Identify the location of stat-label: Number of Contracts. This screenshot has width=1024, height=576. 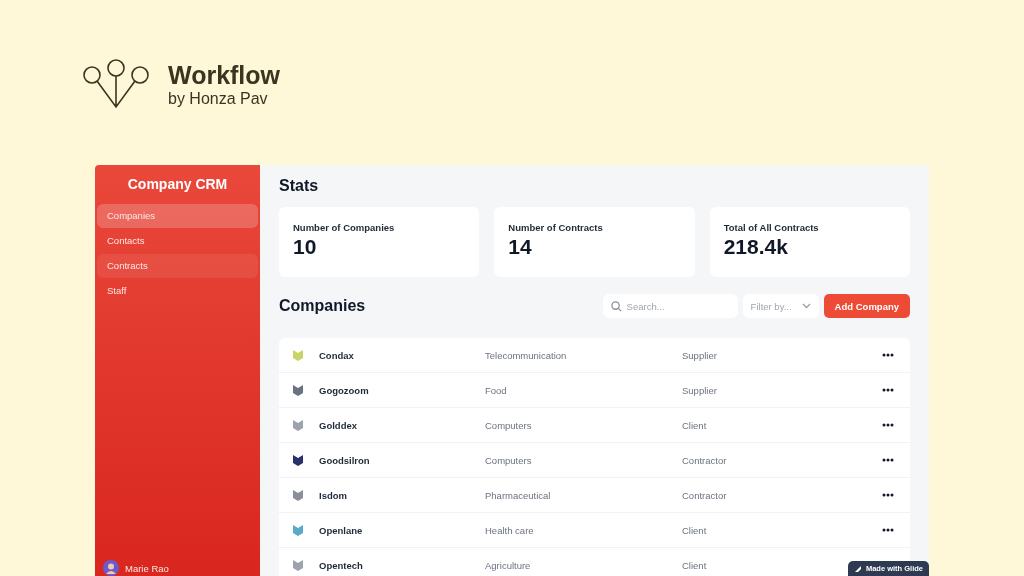
(556, 227).